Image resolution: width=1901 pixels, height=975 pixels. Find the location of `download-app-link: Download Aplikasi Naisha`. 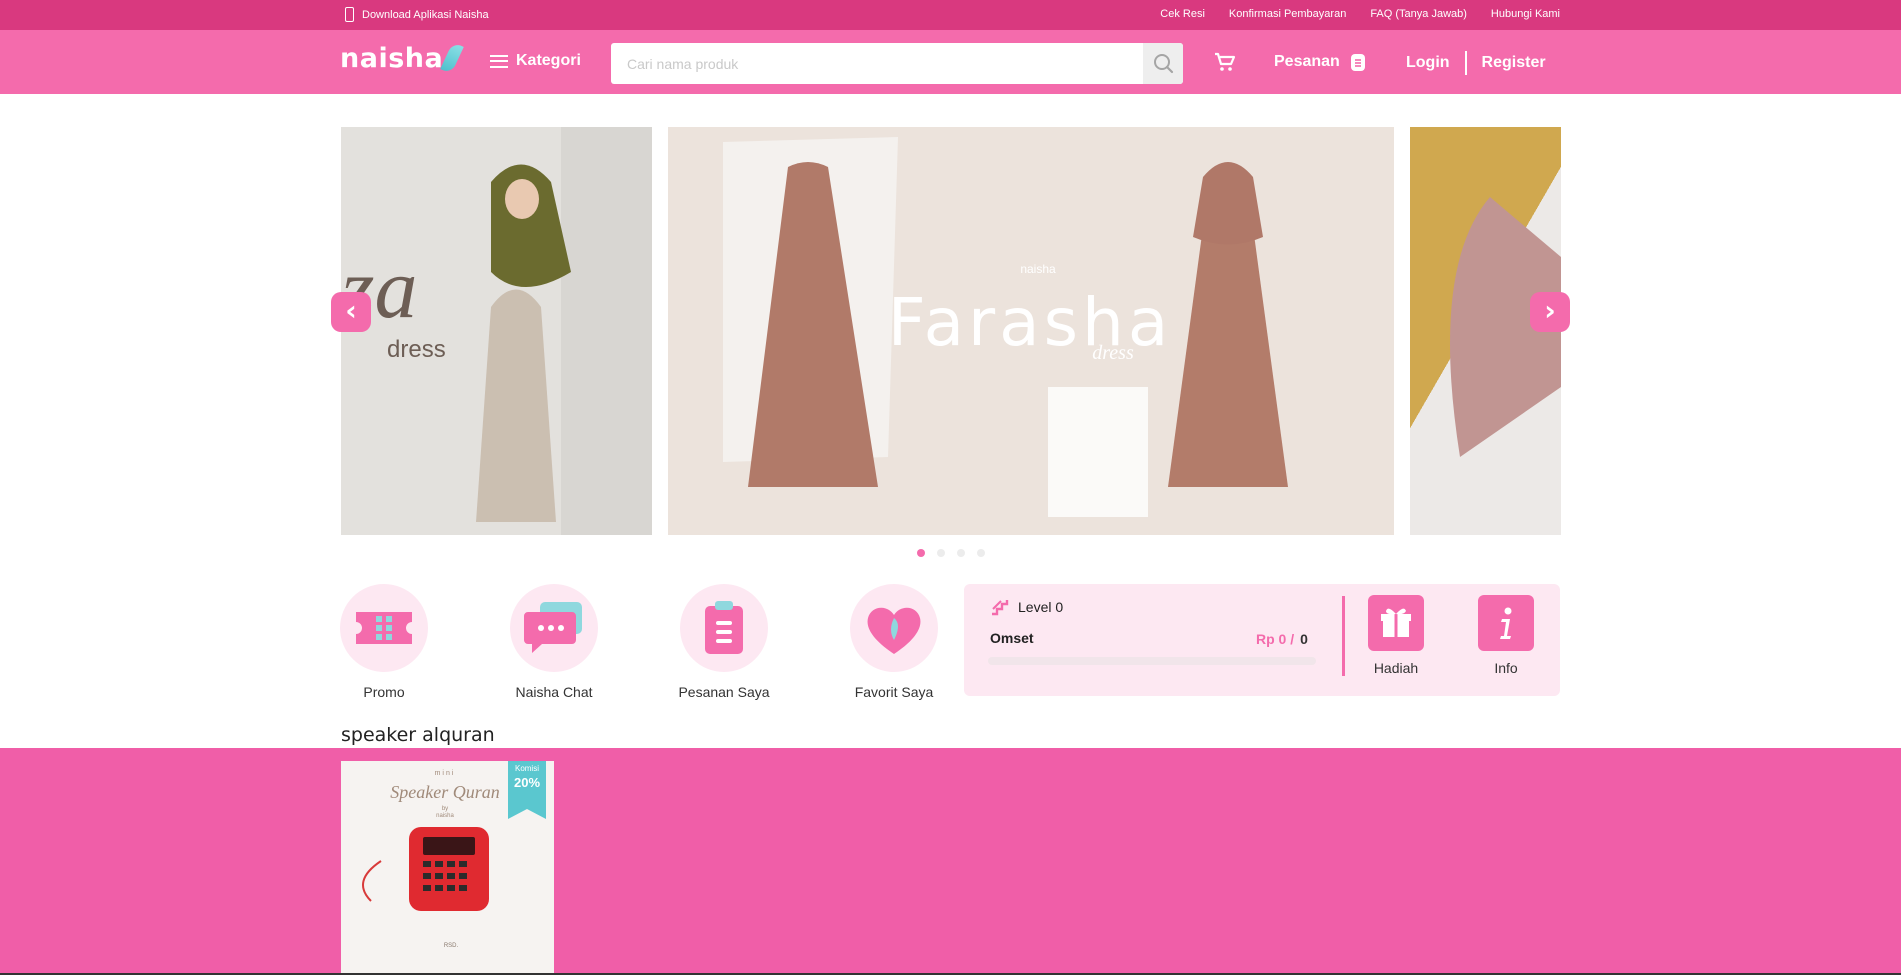

download-app-link: Download Aplikasi Naisha is located at coordinates (417, 14).